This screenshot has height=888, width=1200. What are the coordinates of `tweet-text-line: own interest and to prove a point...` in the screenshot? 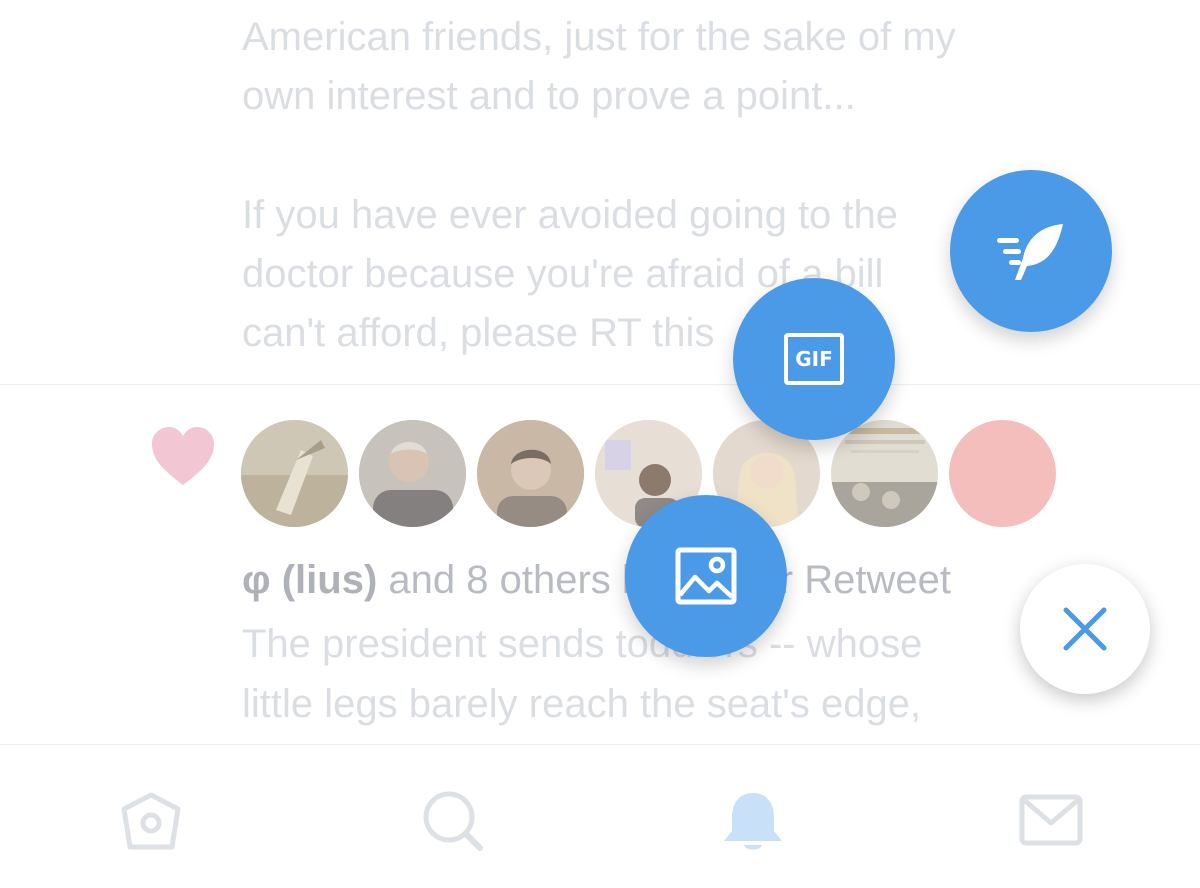 It's located at (549, 96).